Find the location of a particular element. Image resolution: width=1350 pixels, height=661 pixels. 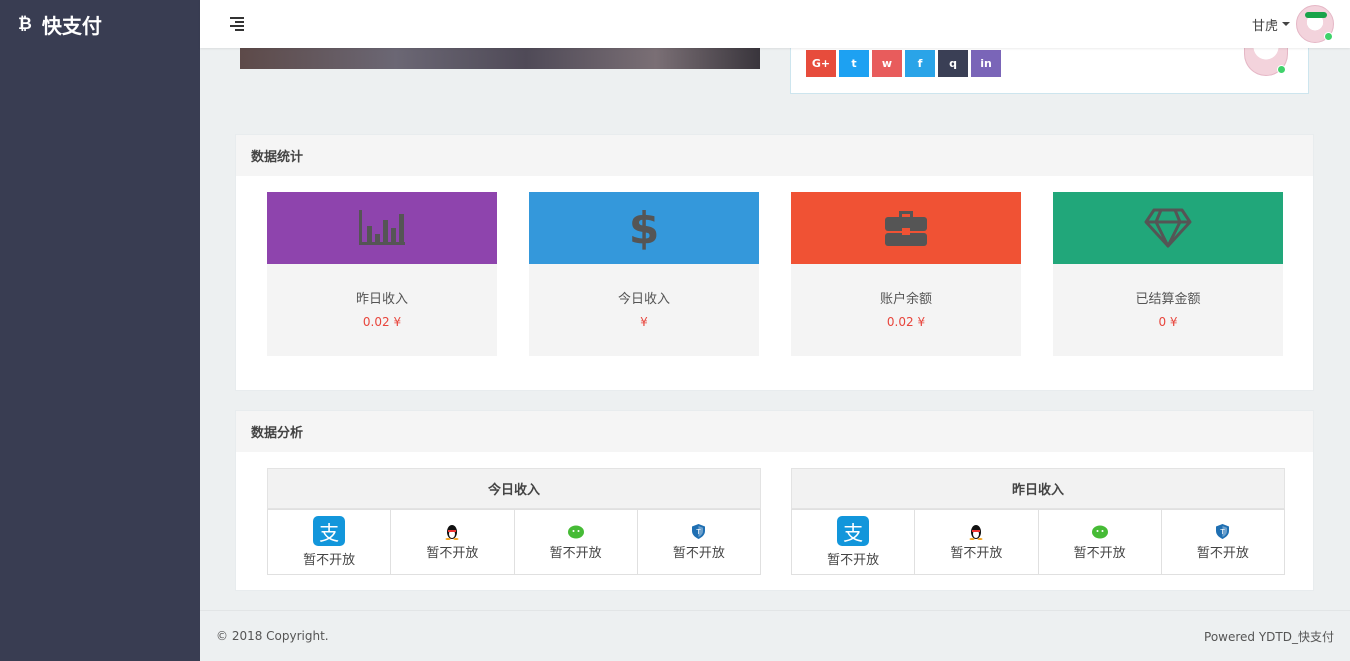

menu-icon is located at coordinates (237, 24).